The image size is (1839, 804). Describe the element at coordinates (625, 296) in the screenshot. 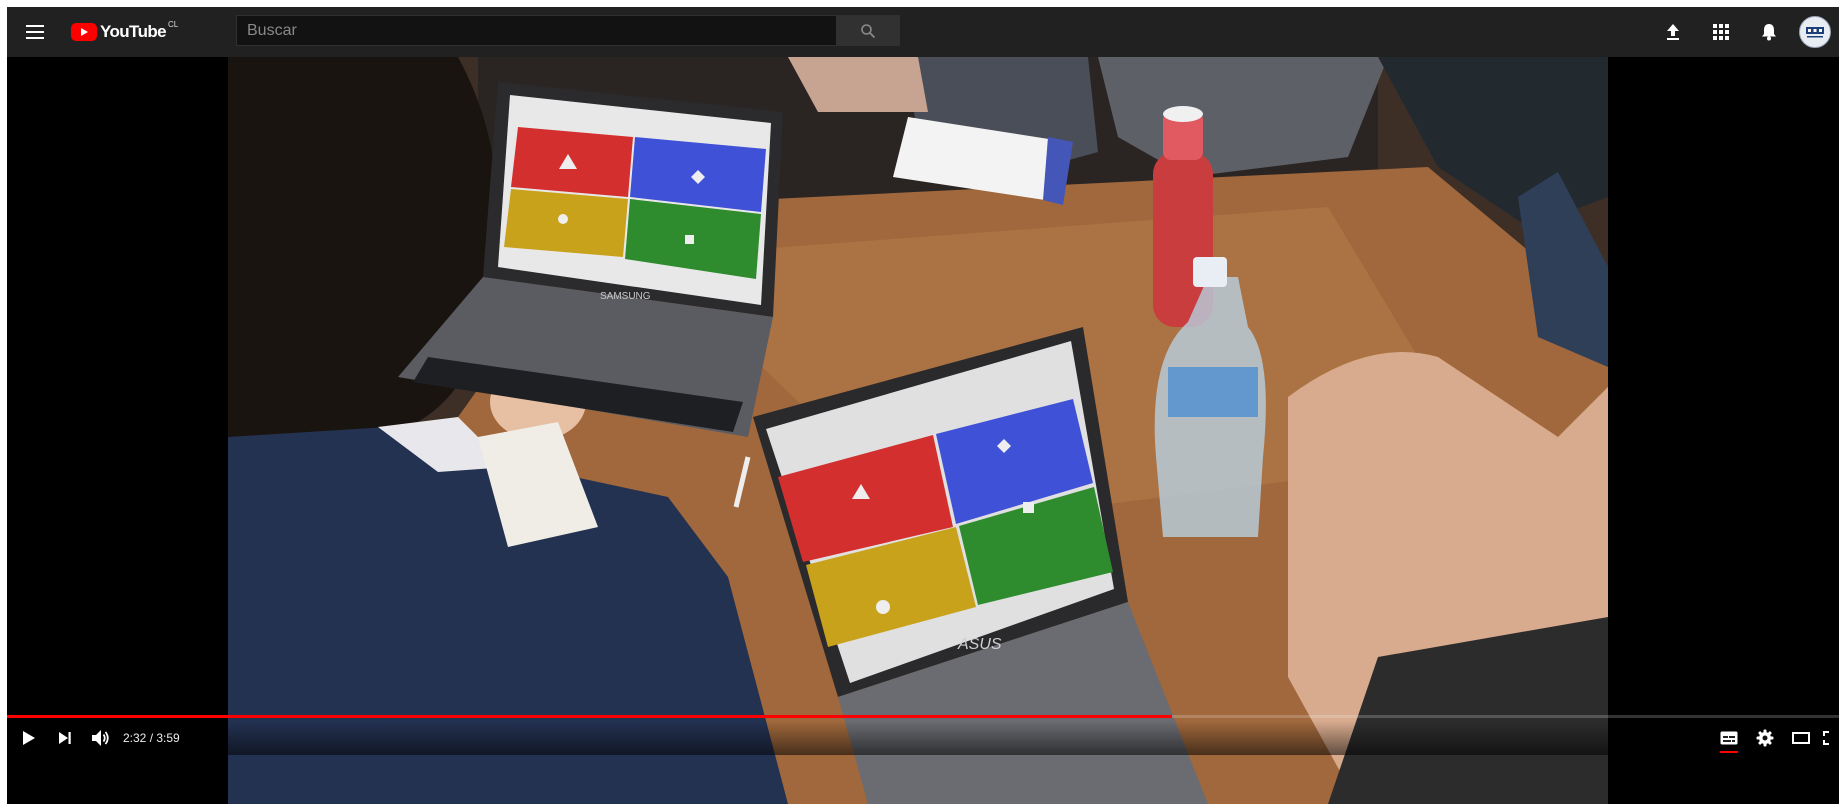

I see `laptop-brand-left: SAMSUNG` at that location.